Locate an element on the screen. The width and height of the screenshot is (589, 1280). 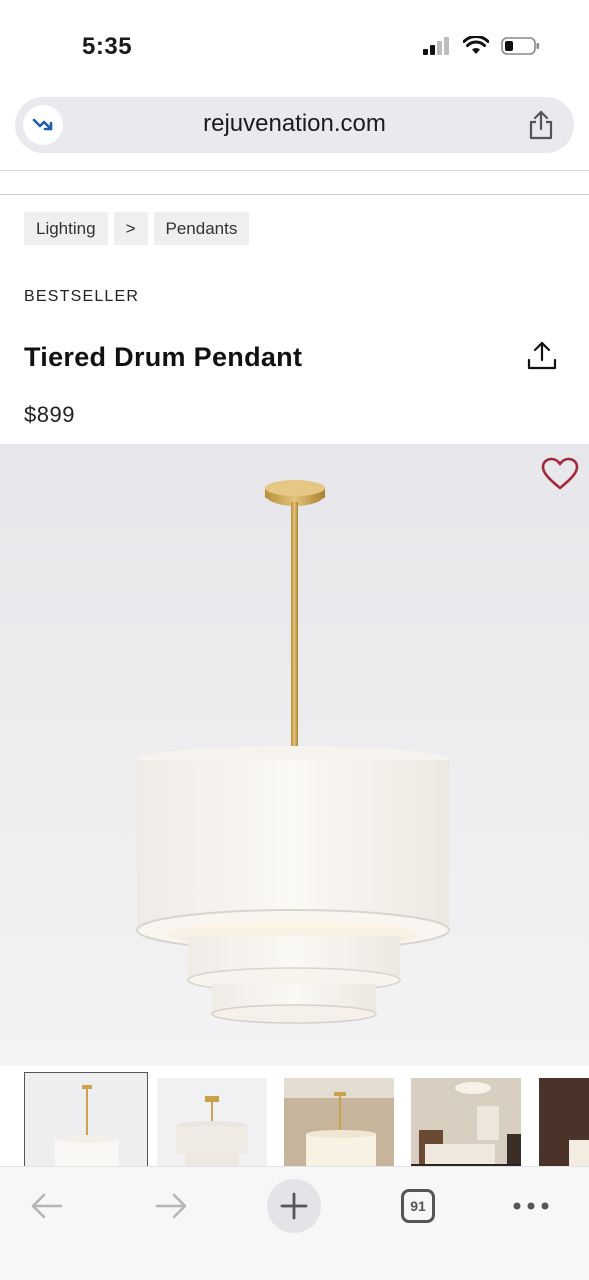
forward-arrow-icon is located at coordinates (171, 1206).